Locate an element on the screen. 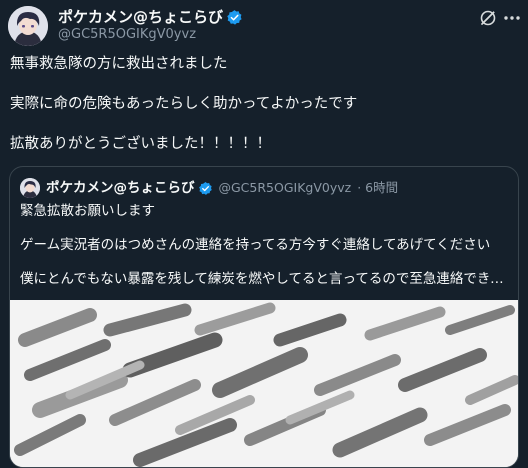 Image resolution: width=528 pixels, height=468 pixels. quoted-header: ポケカメン@ちょこらび @GC5R5OGIKgV0yvz · 6時間 is located at coordinates (222, 188).